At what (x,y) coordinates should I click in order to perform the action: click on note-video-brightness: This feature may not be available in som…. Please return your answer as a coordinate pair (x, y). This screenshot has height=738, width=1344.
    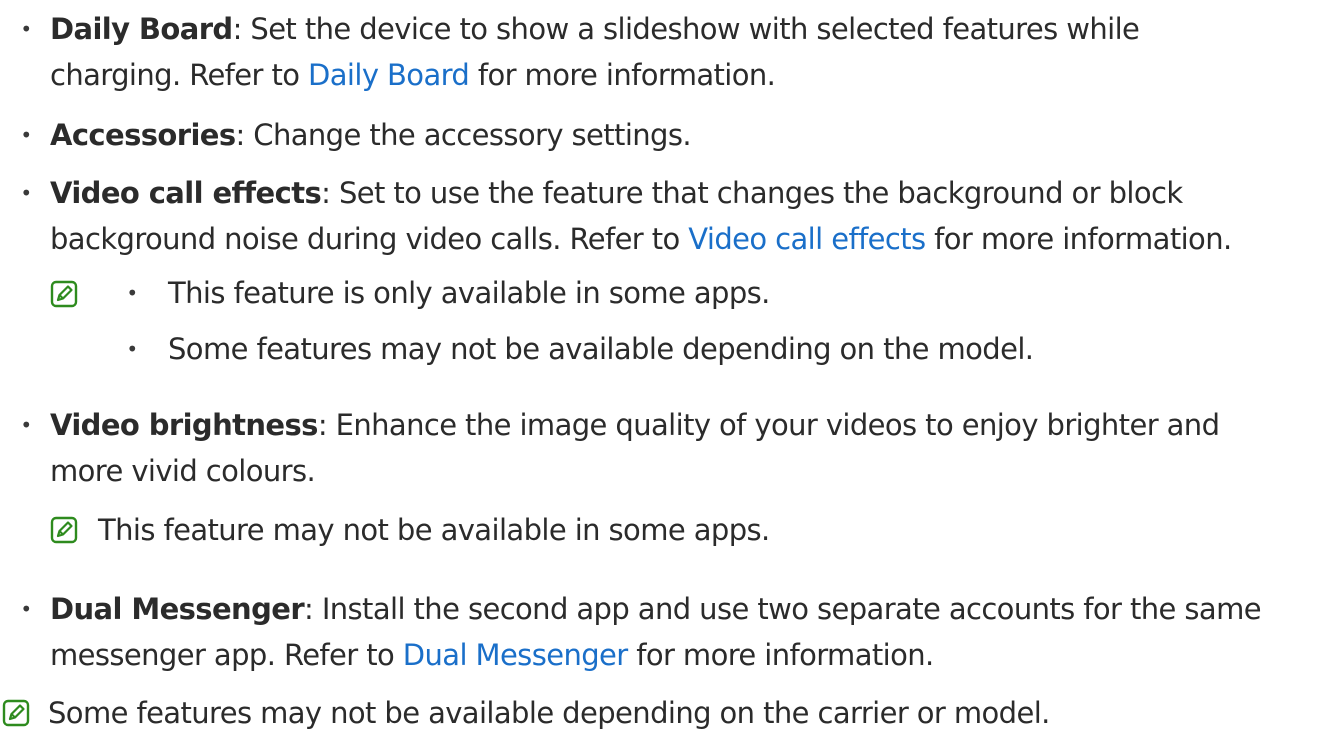
    Looking at the image, I should click on (650, 530).